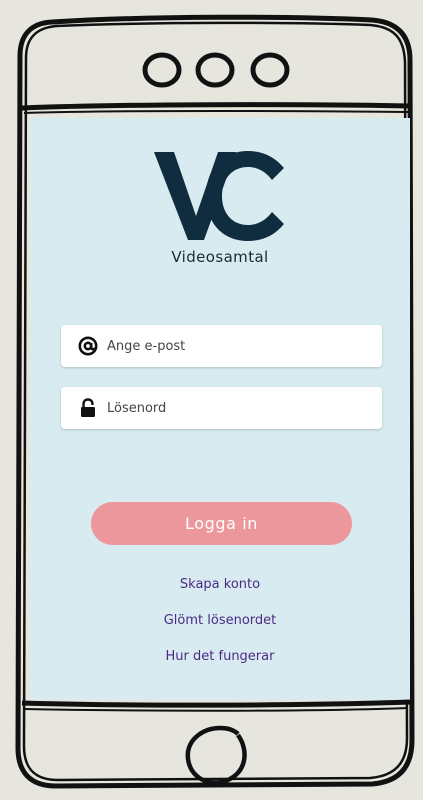 The image size is (423, 800). I want to click on app-subtitle: Videosamtal, so click(220, 257).